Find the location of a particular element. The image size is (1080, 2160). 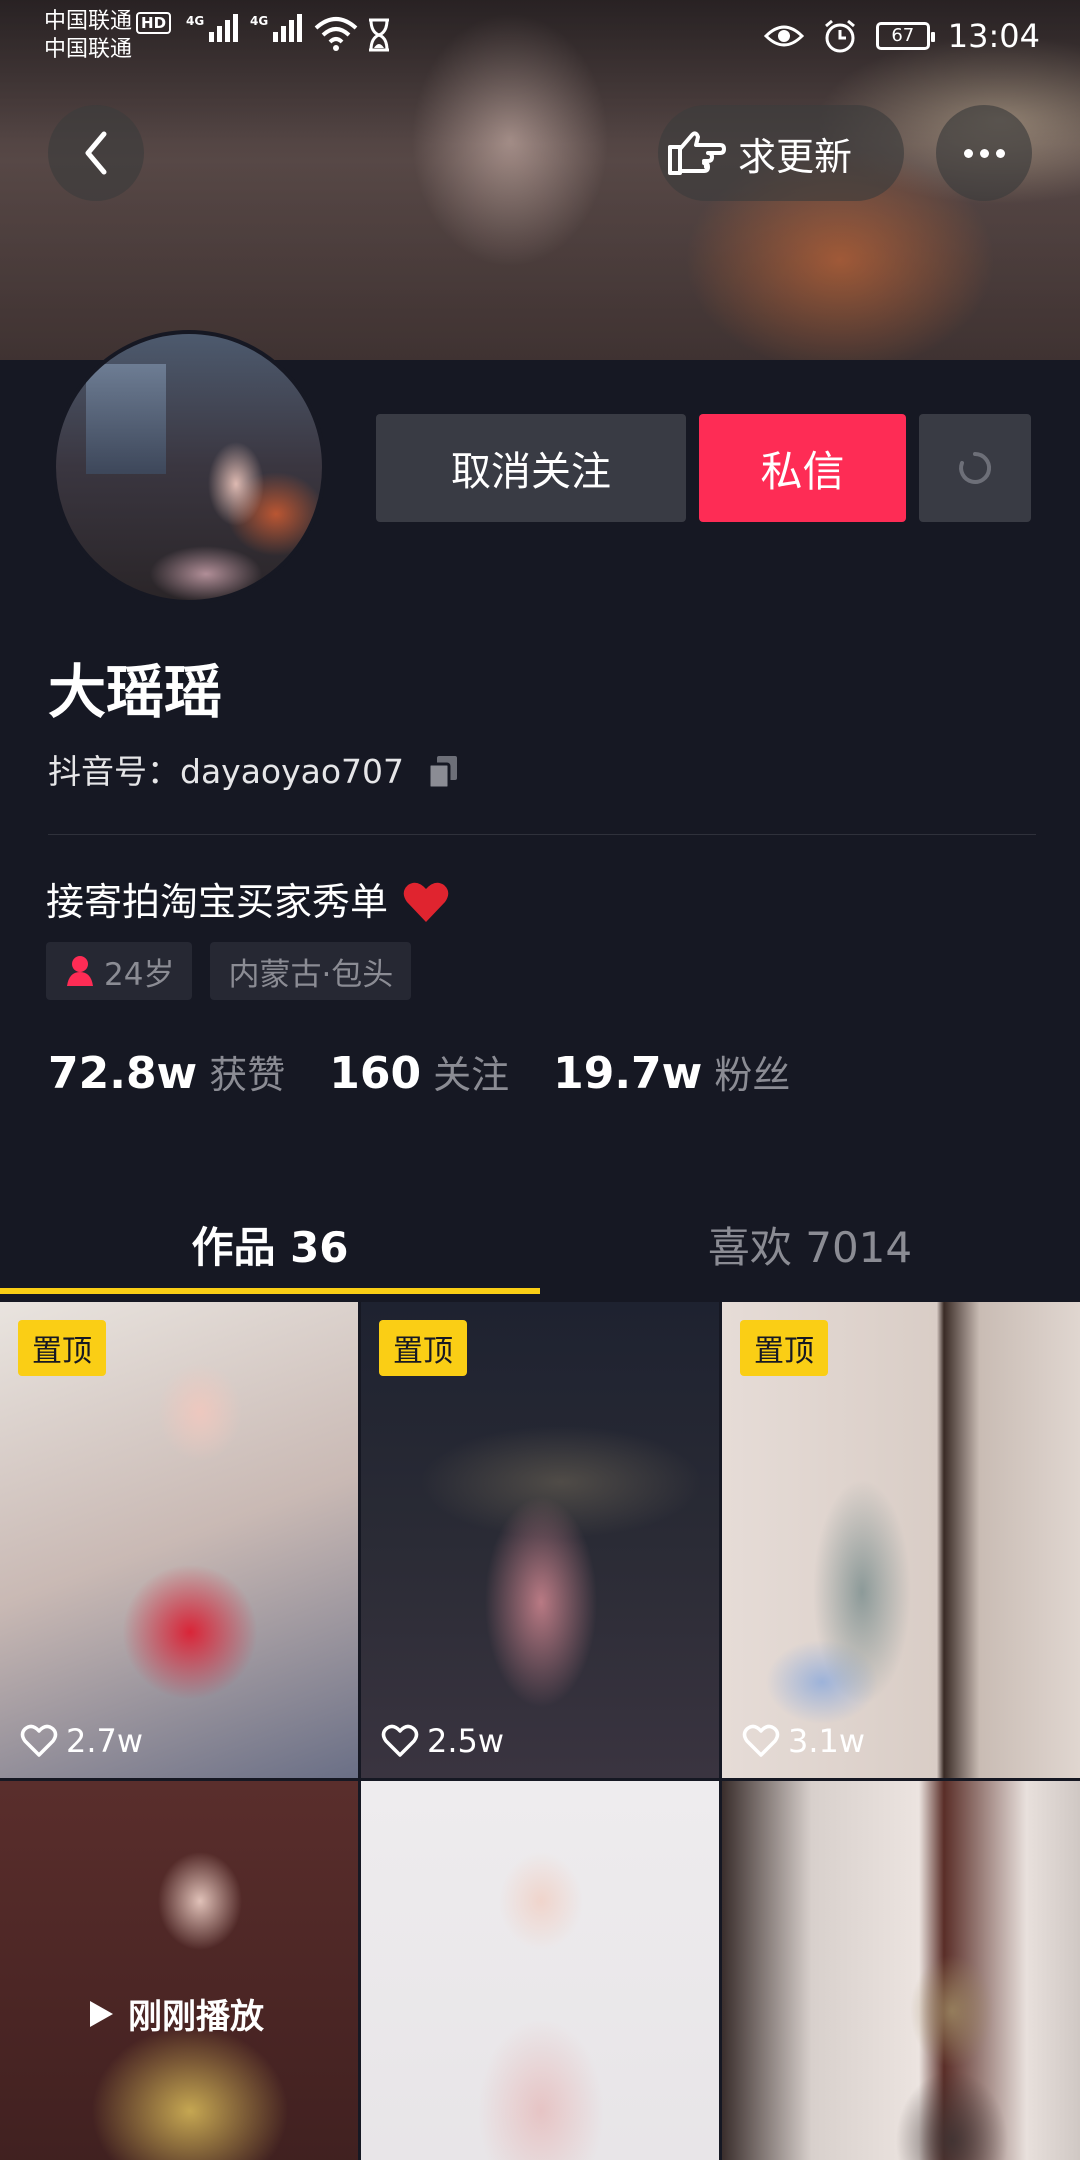

video-likes-count: 2.7w is located at coordinates (105, 1741).